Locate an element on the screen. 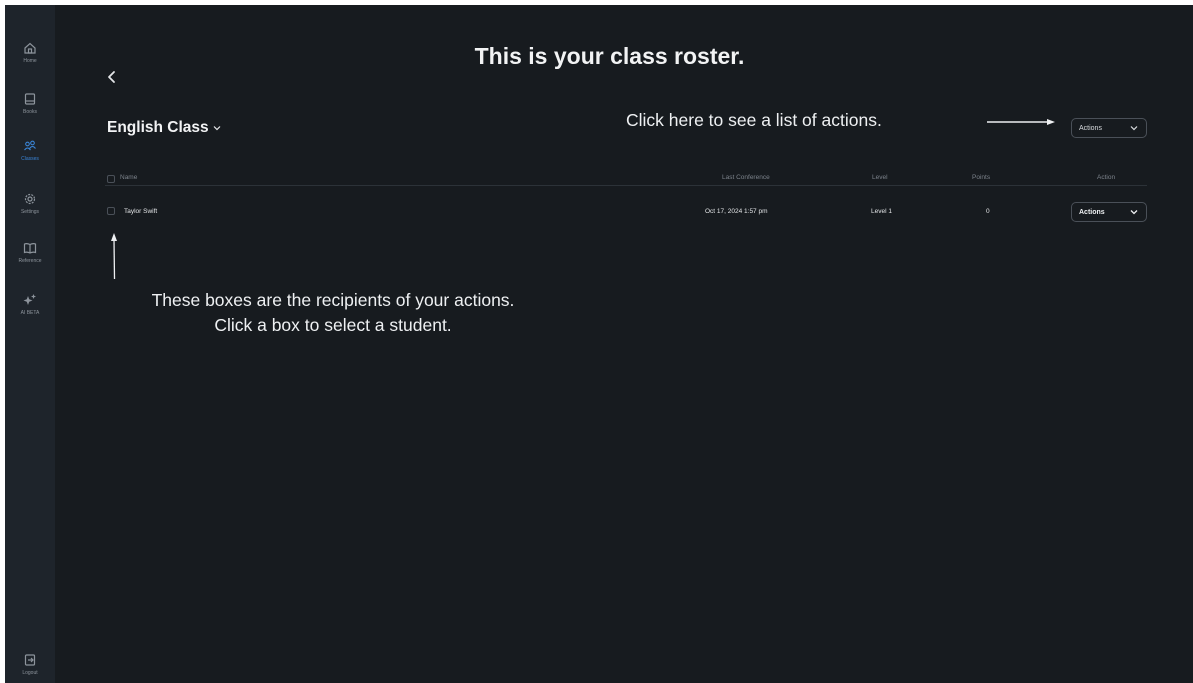  row-select-checkbox is located at coordinates (111, 211).